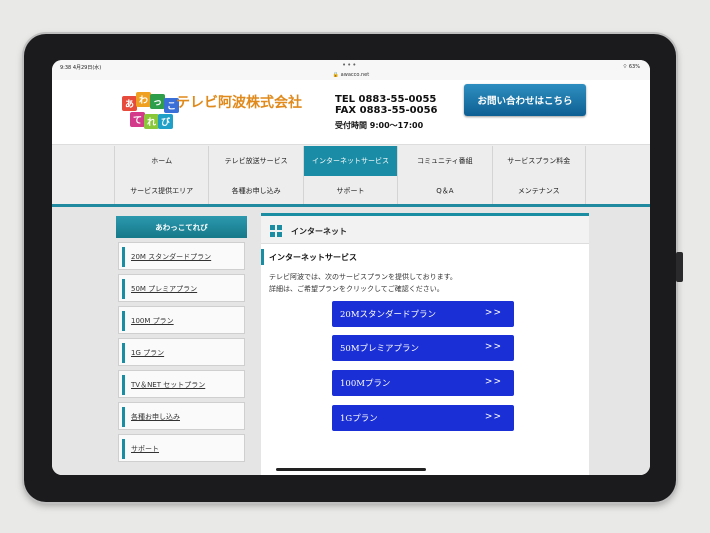 This screenshot has height=533, width=710. What do you see at coordinates (181, 320) in the screenshot?
I see `sidebar-item-100m: 100M プラン` at bounding box center [181, 320].